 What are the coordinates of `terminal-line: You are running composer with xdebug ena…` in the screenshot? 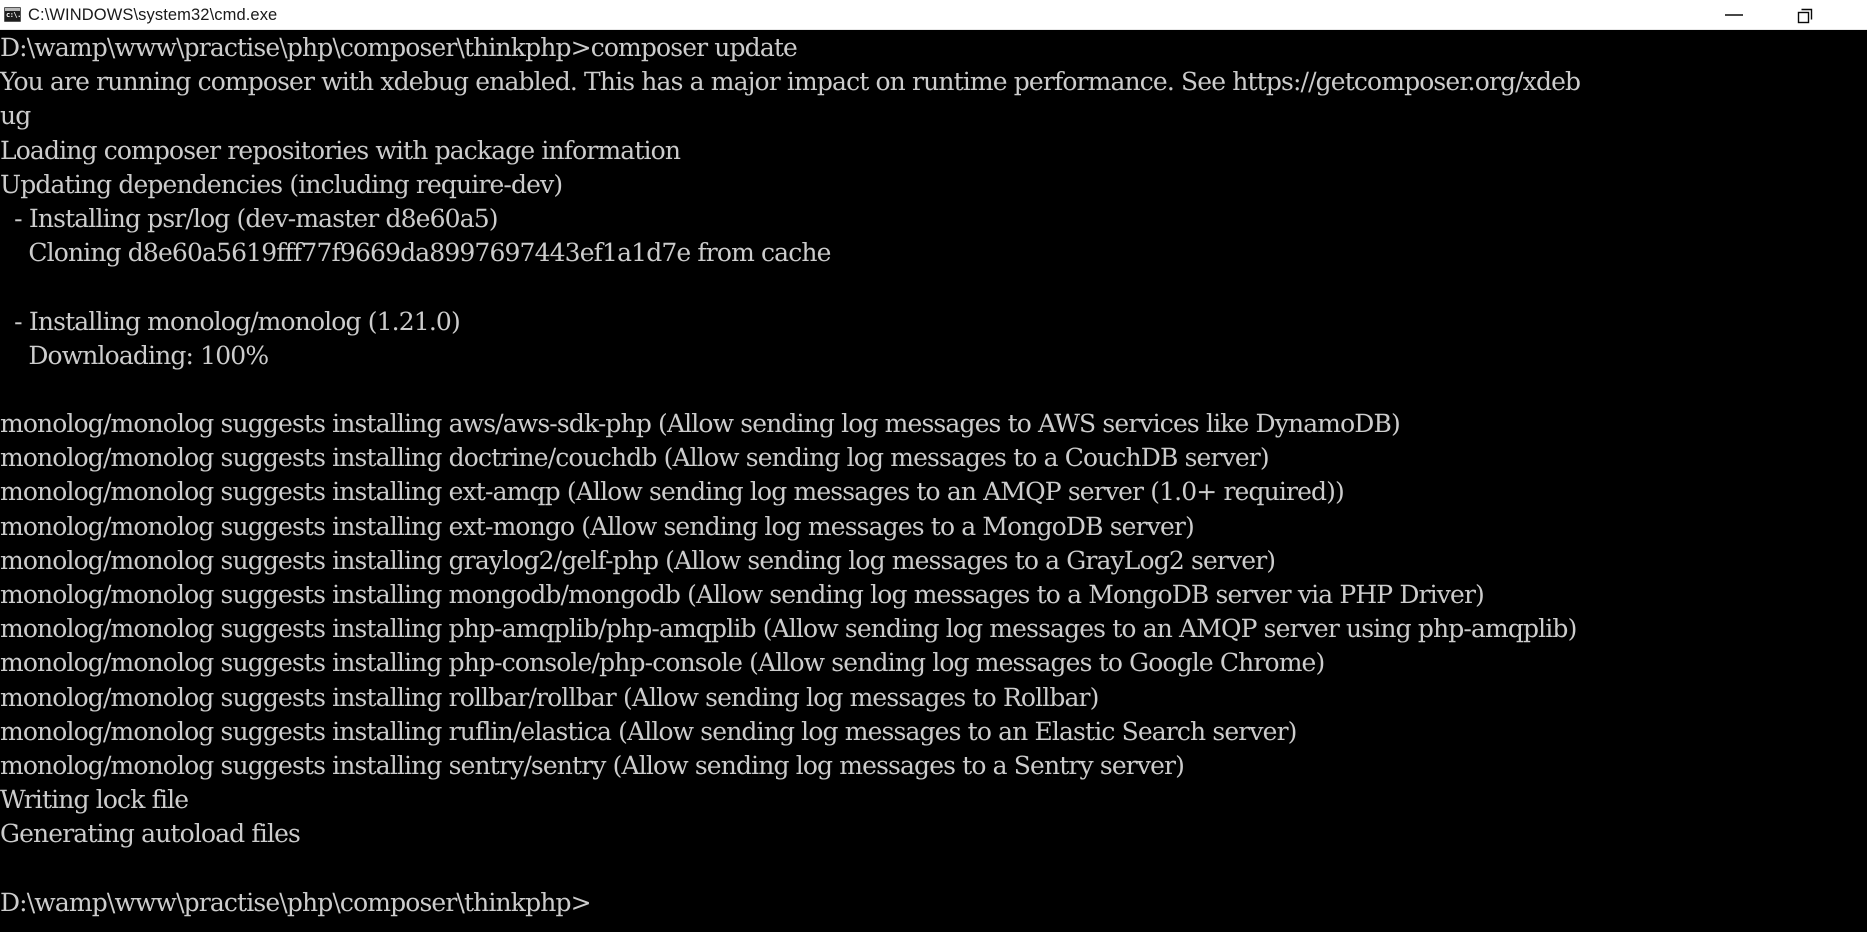 It's located at (790, 82).